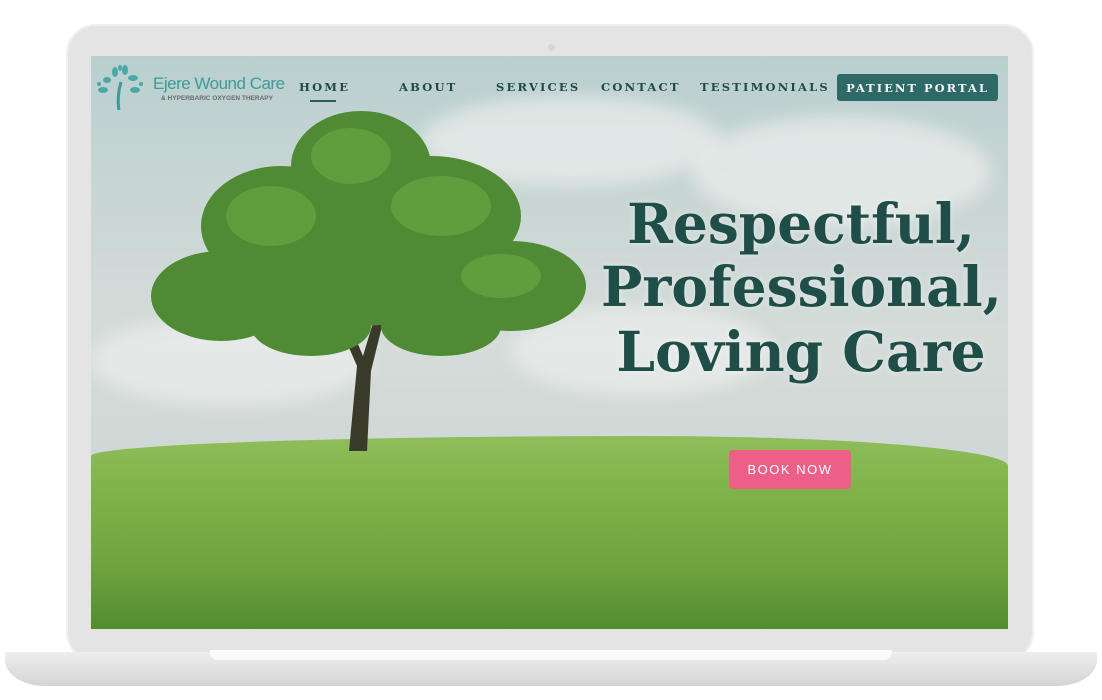  What do you see at coordinates (323, 101) in the screenshot?
I see `active-nav-underline` at bounding box center [323, 101].